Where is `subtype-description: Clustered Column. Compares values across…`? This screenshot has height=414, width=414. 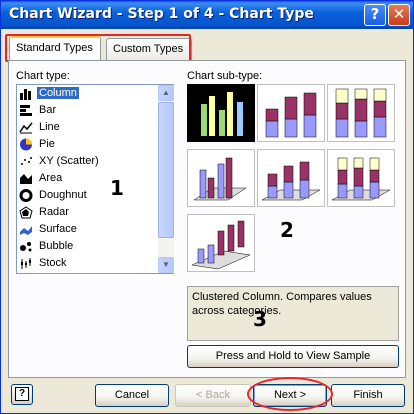 subtype-description: Clustered Column. Compares values across… is located at coordinates (293, 313).